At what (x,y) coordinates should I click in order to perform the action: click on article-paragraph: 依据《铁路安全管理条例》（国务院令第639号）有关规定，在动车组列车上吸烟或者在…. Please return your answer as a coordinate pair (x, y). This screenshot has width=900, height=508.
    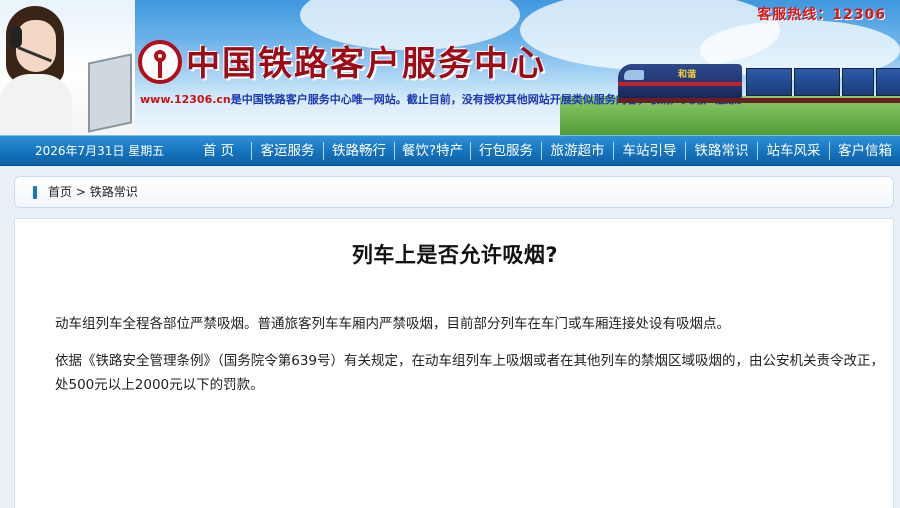
    Looking at the image, I should click on (470, 373).